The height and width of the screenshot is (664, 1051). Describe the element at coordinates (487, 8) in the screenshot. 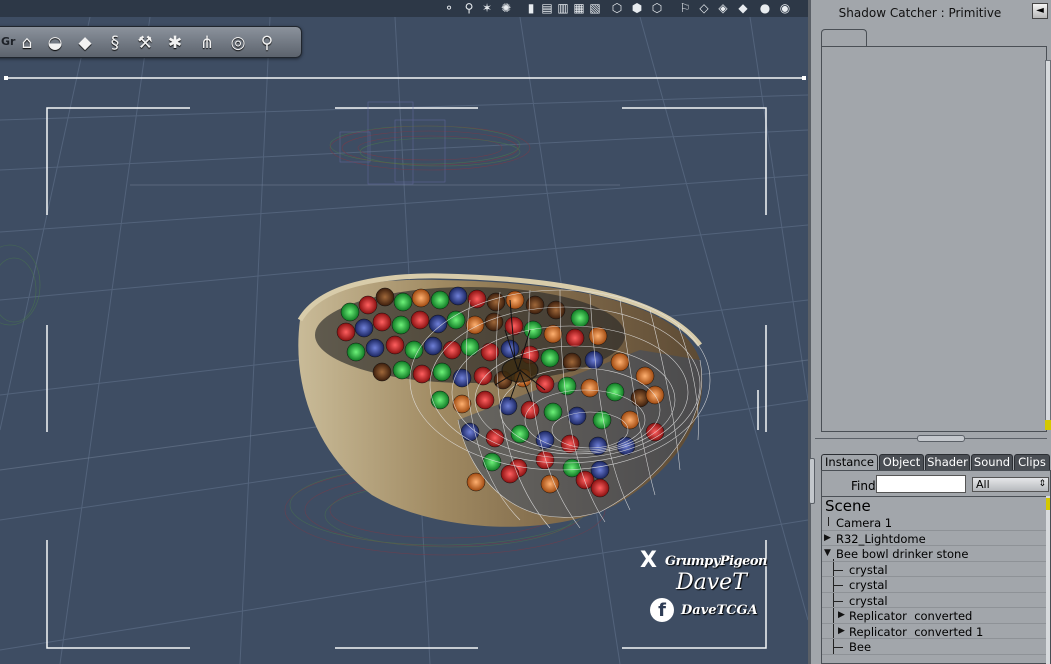

I see `figure-icon: ✶` at that location.